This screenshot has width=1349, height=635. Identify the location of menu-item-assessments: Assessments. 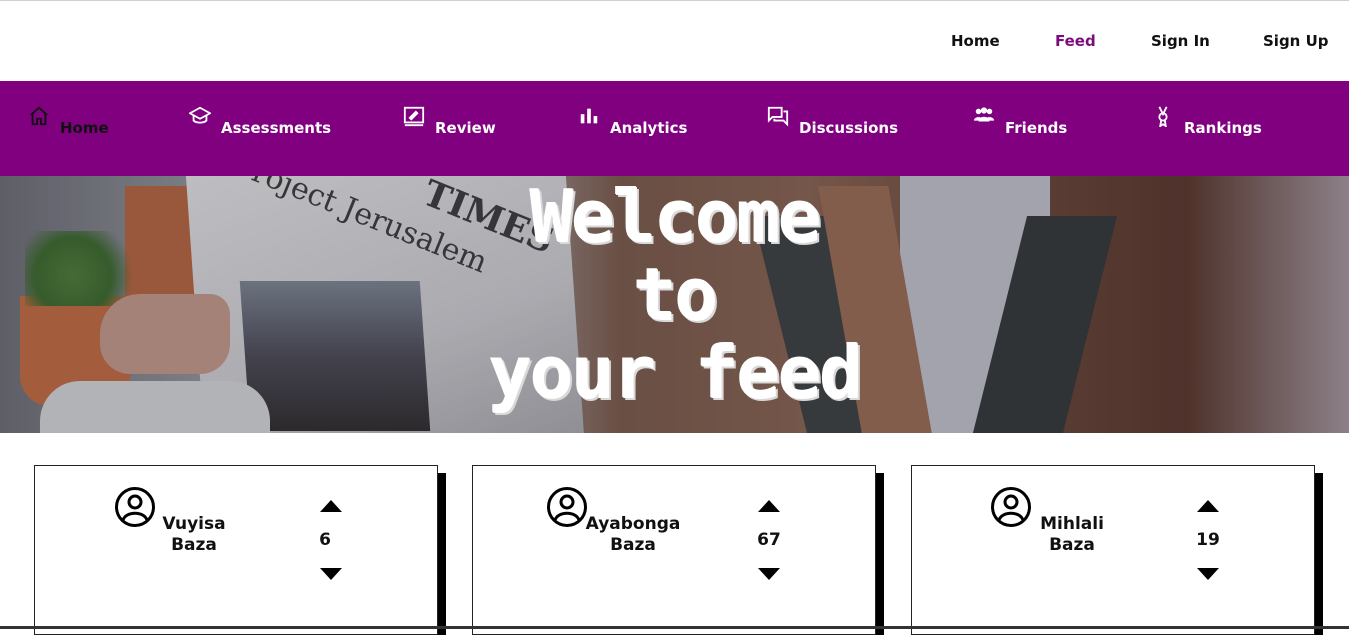
(260, 121).